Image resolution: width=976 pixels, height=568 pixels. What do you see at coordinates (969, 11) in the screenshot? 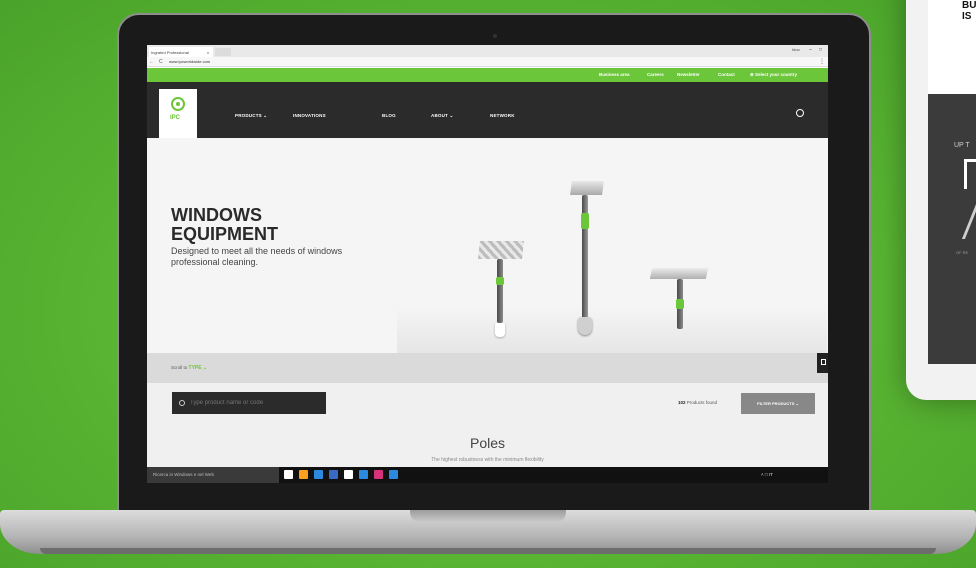
I see `tablet-headline: BU IS` at bounding box center [969, 11].